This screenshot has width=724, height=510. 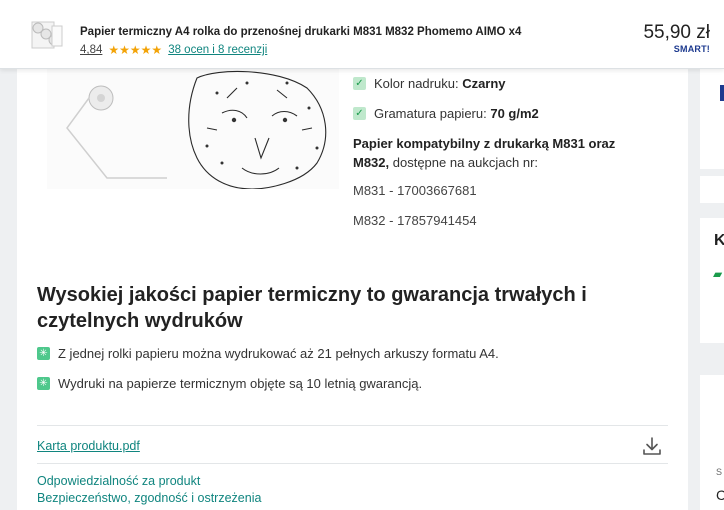 What do you see at coordinates (91, 50) in the screenshot?
I see `rating-value: 4,84` at bounding box center [91, 50].